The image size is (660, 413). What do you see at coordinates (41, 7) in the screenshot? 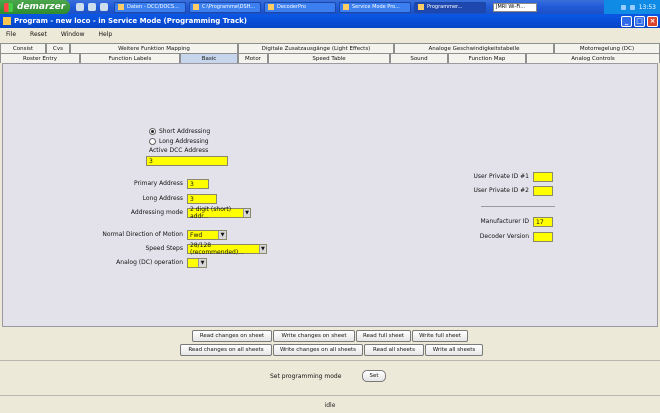
I see `start-label: demarzer` at bounding box center [41, 7].